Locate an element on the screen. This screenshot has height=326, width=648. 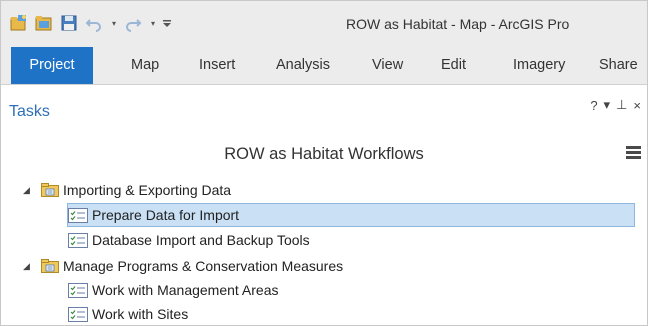
open-project-icon is located at coordinates (44, 23).